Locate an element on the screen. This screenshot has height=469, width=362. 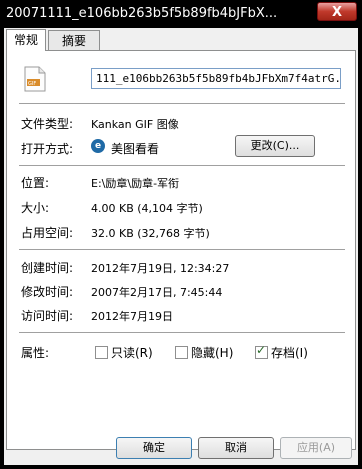
size-label: 大小: is located at coordinates (35, 208).